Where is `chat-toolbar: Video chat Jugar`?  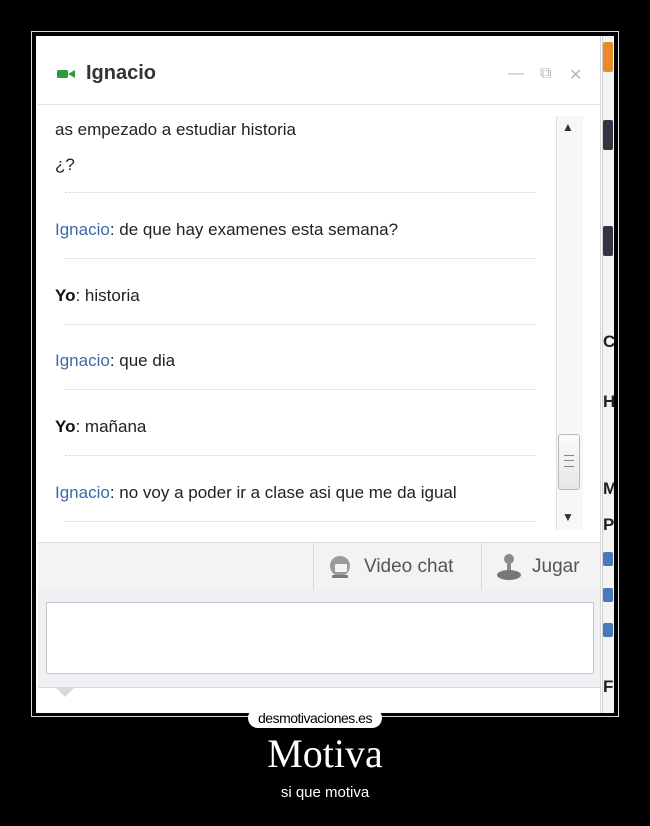
chat-toolbar: Video chat Jugar is located at coordinates (319, 566).